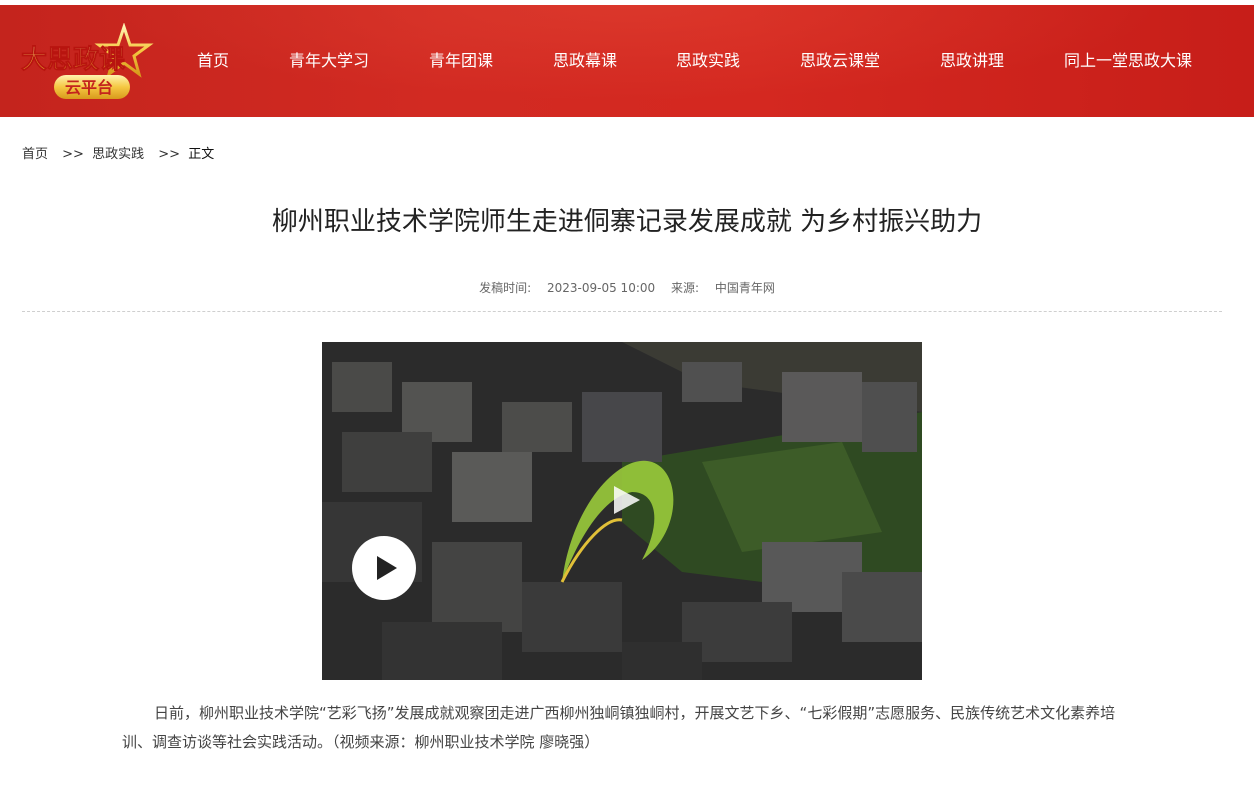 The image size is (1254, 794). What do you see at coordinates (118, 154) in the screenshot?
I see `breadcrumb-section: 思政实践` at bounding box center [118, 154].